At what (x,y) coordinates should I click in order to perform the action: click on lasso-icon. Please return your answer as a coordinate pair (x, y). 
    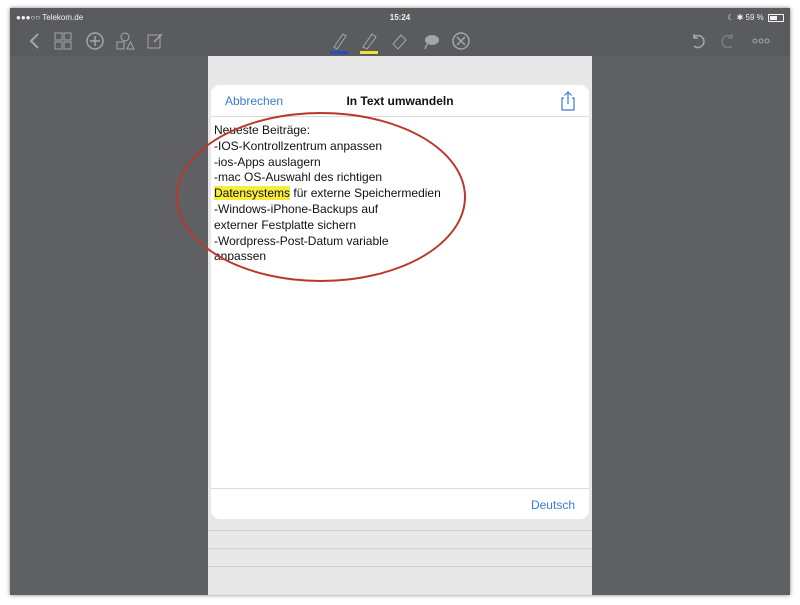
    Looking at the image, I should click on (431, 41).